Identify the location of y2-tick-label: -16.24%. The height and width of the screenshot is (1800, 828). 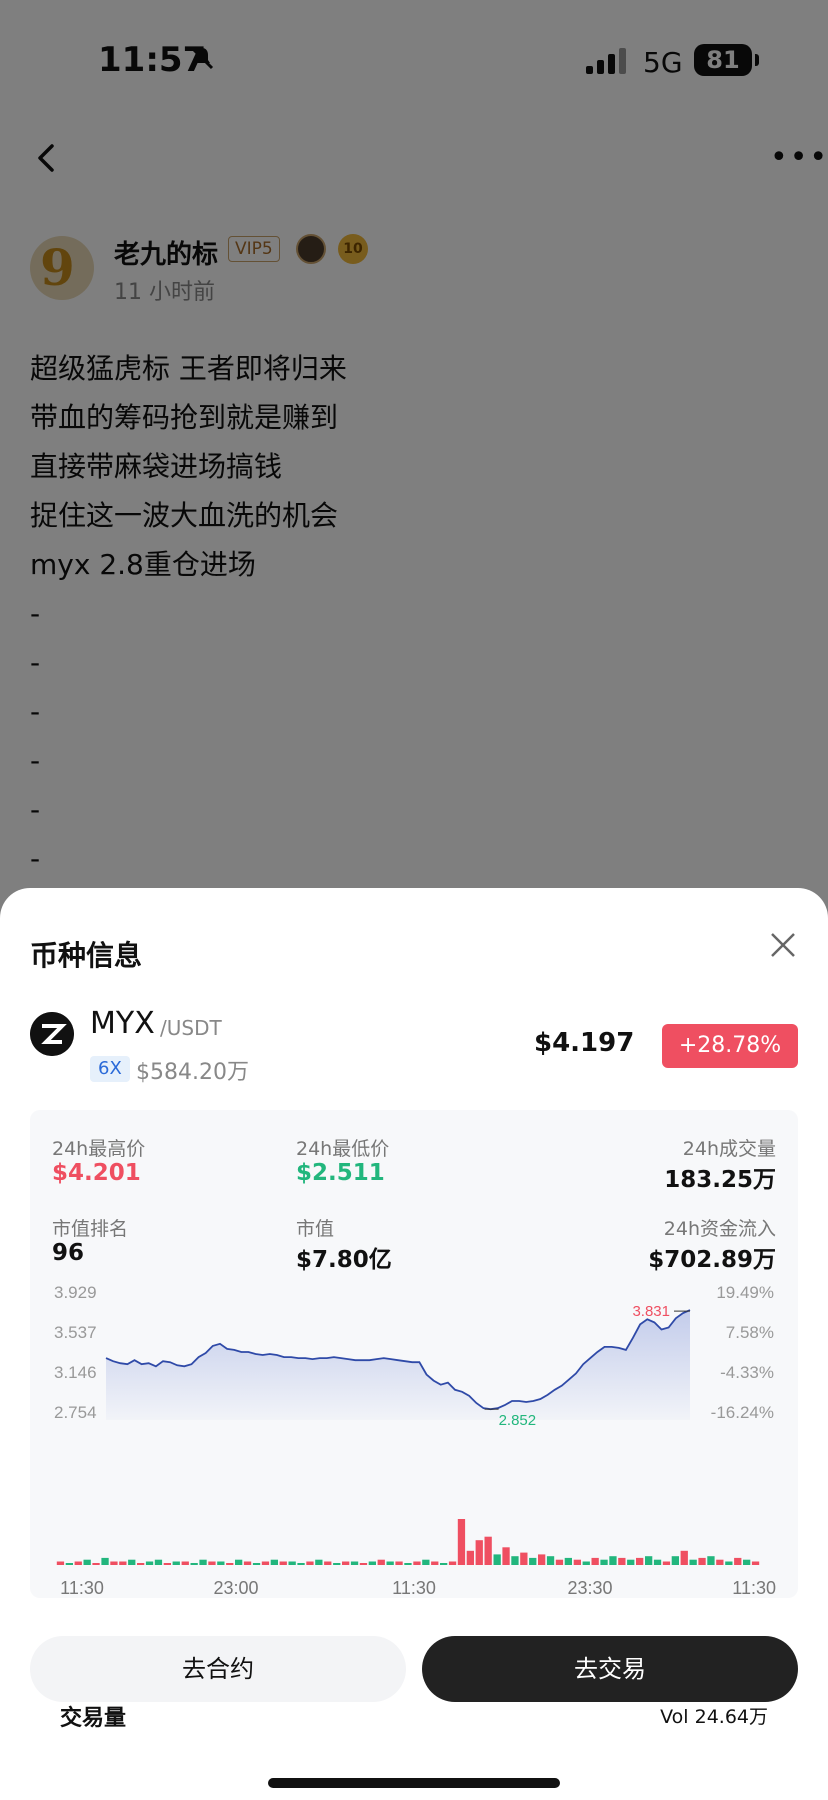
(742, 1412).